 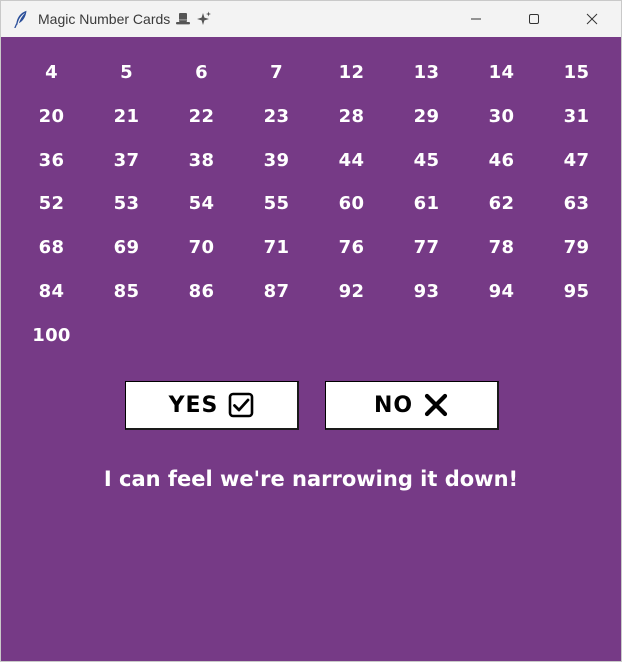 I want to click on card-number: 44, so click(x=351, y=160).